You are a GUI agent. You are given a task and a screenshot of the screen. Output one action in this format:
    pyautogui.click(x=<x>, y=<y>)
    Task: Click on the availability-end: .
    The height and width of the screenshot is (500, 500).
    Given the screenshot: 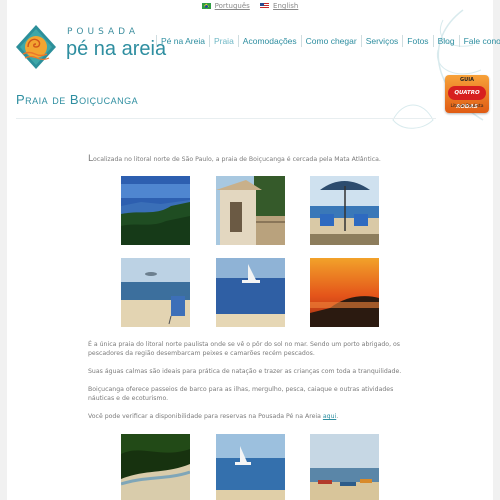 What is the action you would take?
    pyautogui.click(x=337, y=416)
    